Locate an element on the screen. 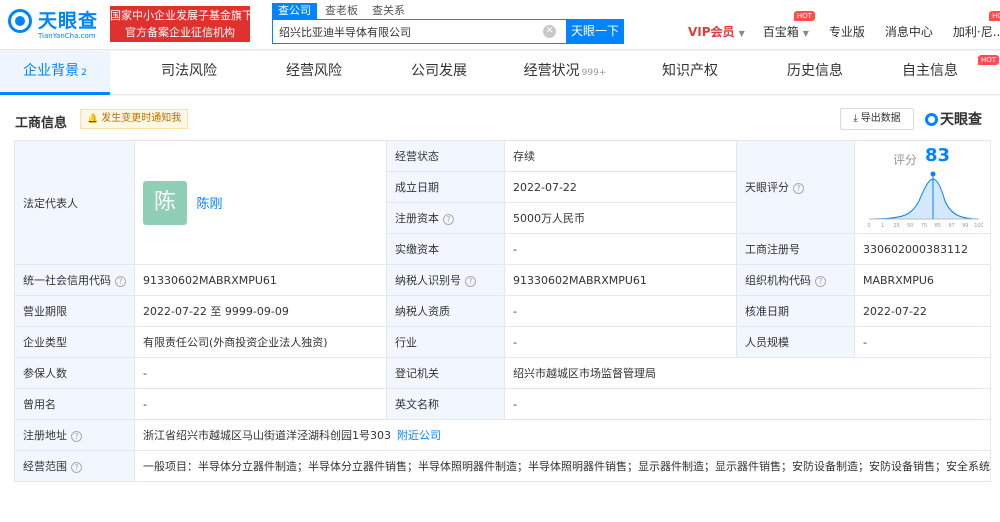 The height and width of the screenshot is (522, 1000). score-tick-label: 85 is located at coordinates (938, 226).